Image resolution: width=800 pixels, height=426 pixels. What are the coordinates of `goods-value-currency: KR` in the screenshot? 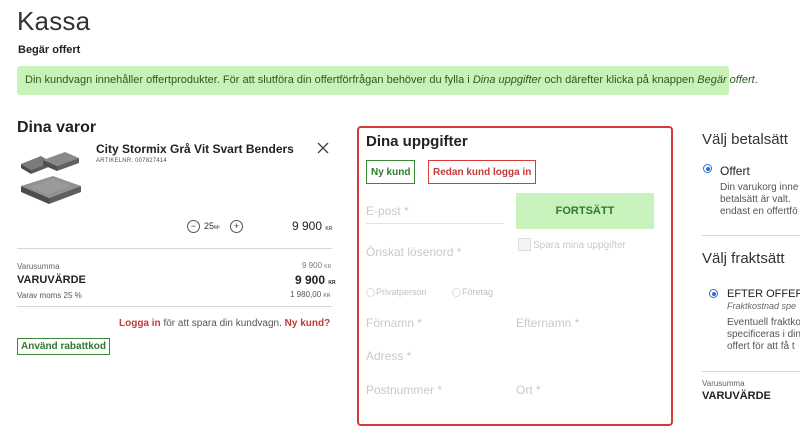 It's located at (332, 283).